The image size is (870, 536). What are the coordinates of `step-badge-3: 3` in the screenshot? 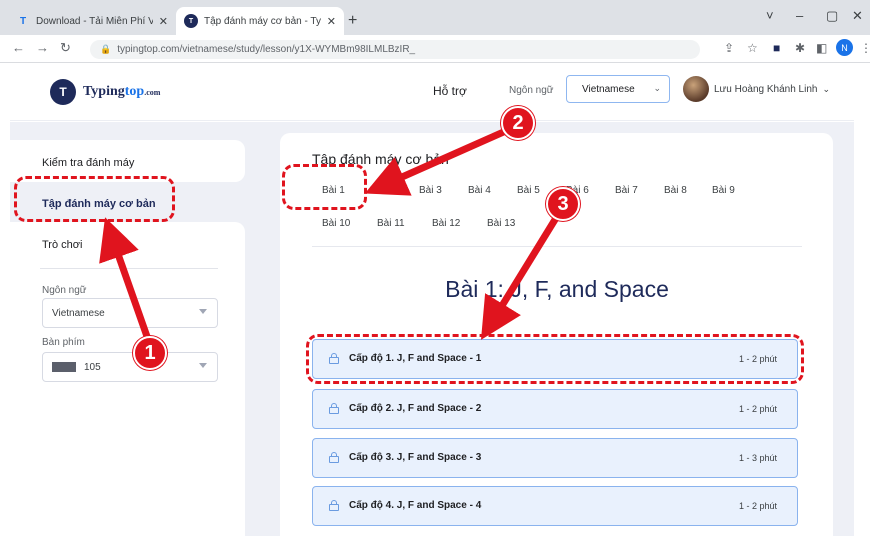 It's located at (563, 204).